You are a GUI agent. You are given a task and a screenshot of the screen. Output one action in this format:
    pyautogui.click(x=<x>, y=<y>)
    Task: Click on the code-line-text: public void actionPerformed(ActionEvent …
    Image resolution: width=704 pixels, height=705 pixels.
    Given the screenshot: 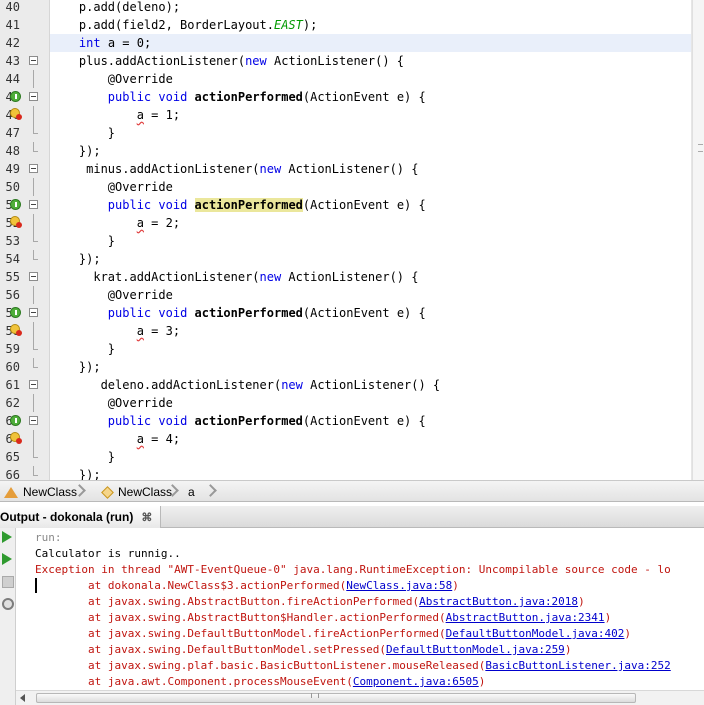 What is the action you would take?
    pyautogui.click(x=266, y=205)
    